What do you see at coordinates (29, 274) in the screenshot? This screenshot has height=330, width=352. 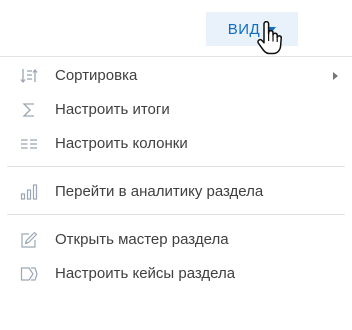 I see `case-flow-icon` at bounding box center [29, 274].